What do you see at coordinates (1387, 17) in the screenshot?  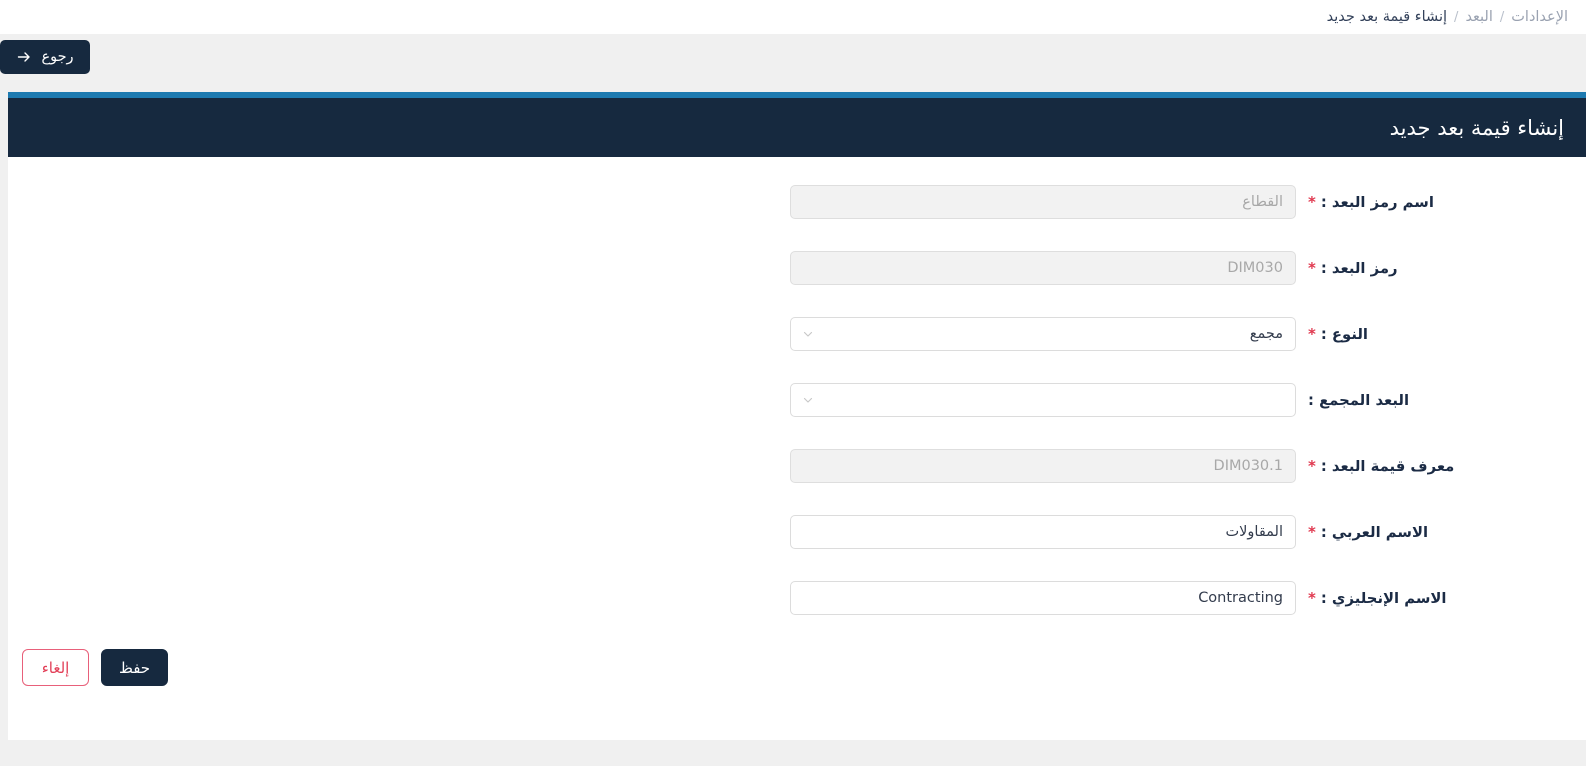 I see `breadcrumb-item-current: إنشاء قيمة بعد جديد` at bounding box center [1387, 17].